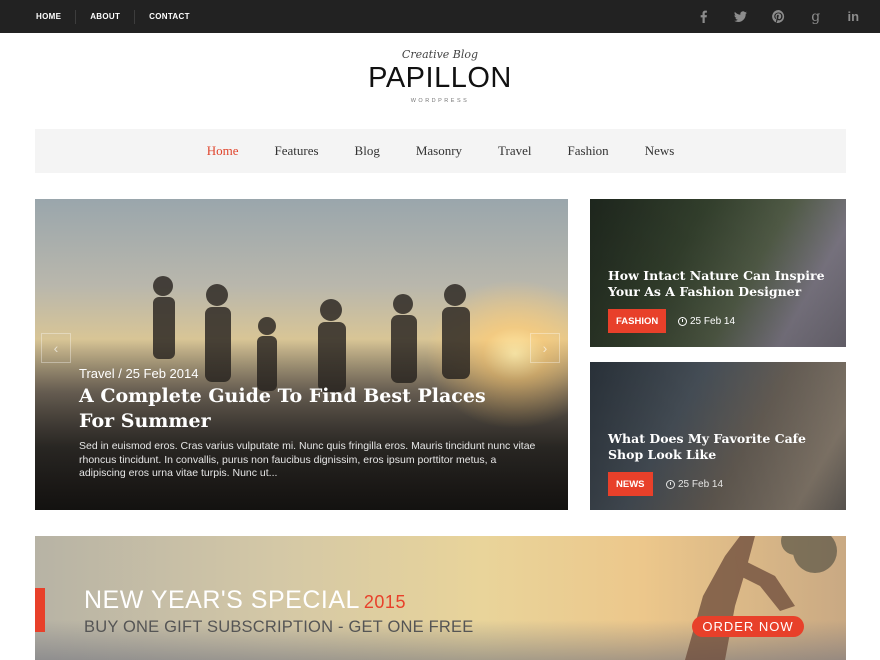  I want to click on top-links: HOME ABOUT CONTACT, so click(113, 16).